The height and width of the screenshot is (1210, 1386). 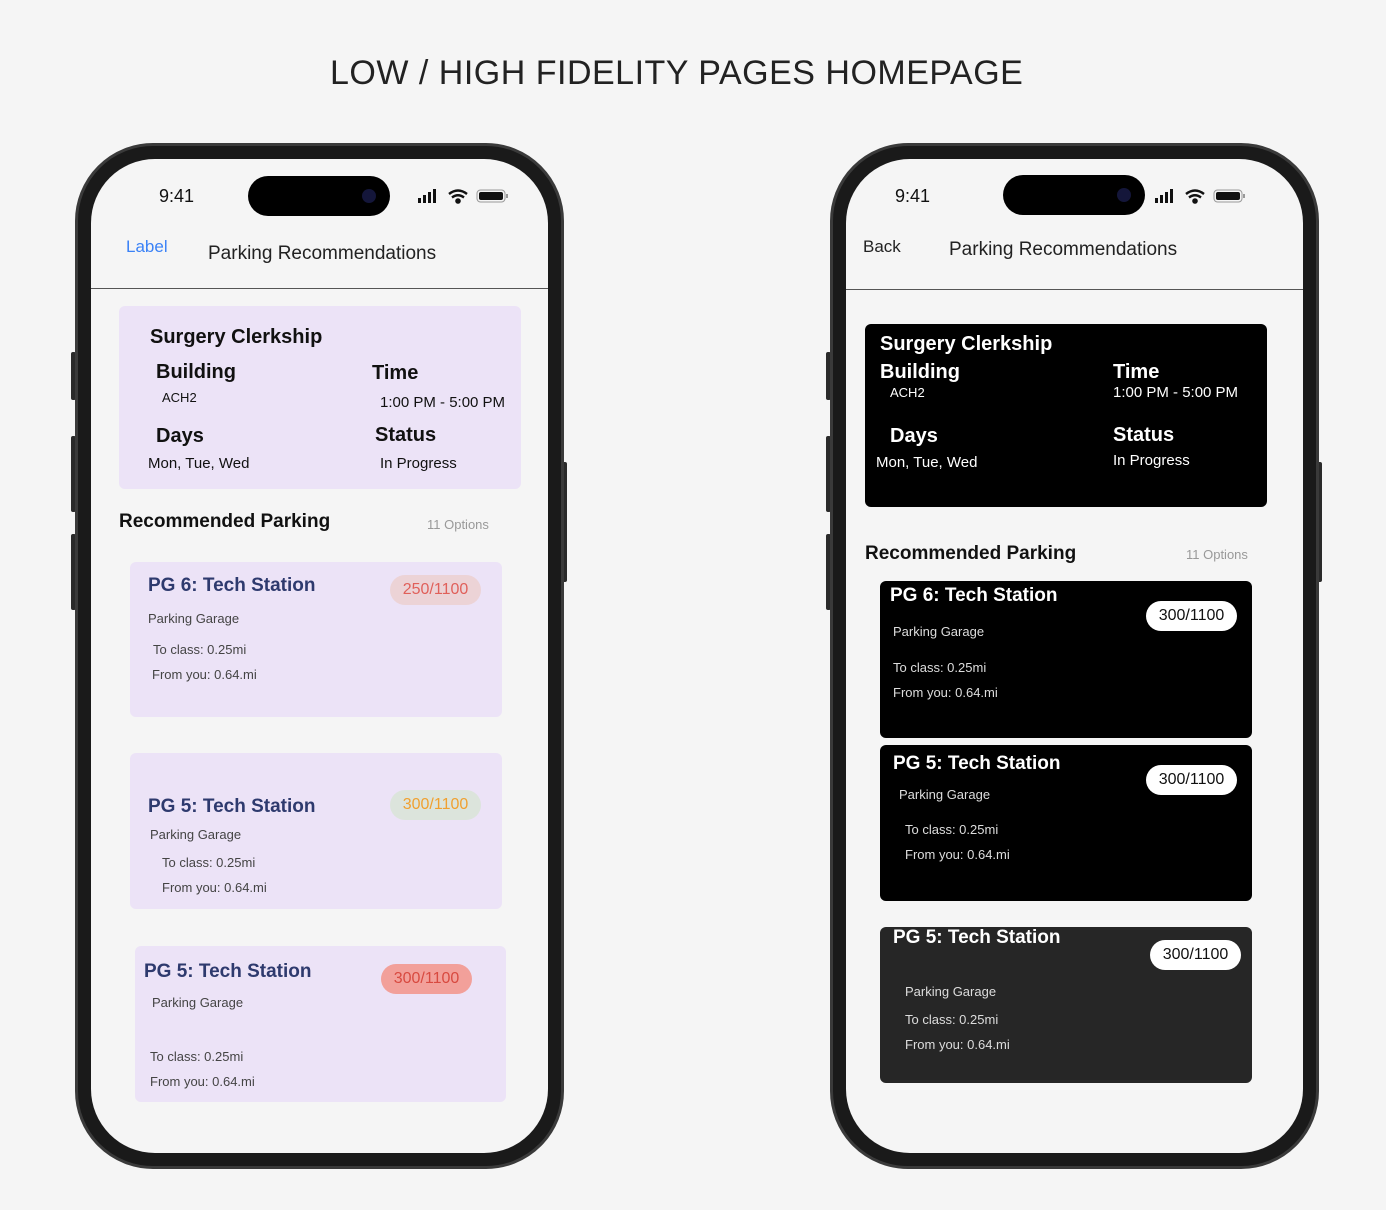 I want to click on page-title: LOW / HIGH FIDELITY PAGES HOMEPAGE, so click(x=677, y=73).